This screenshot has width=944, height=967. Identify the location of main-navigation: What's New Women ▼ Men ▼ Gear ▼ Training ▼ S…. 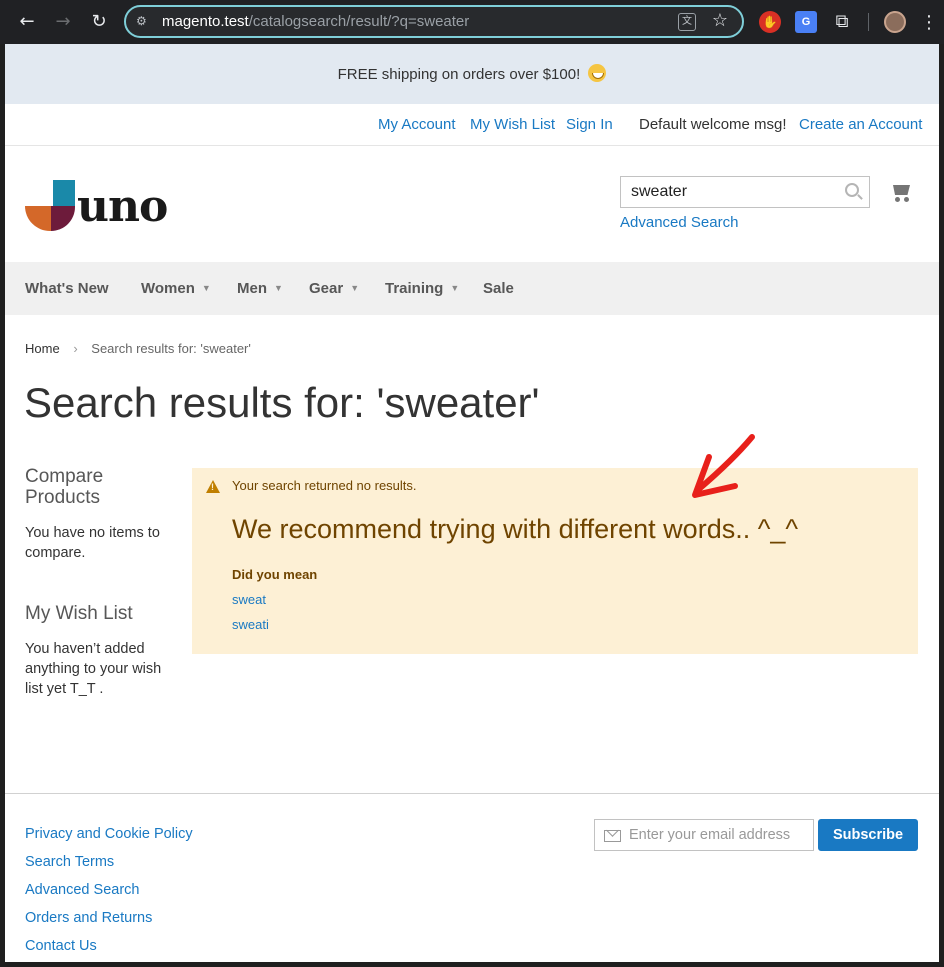
(472, 288).